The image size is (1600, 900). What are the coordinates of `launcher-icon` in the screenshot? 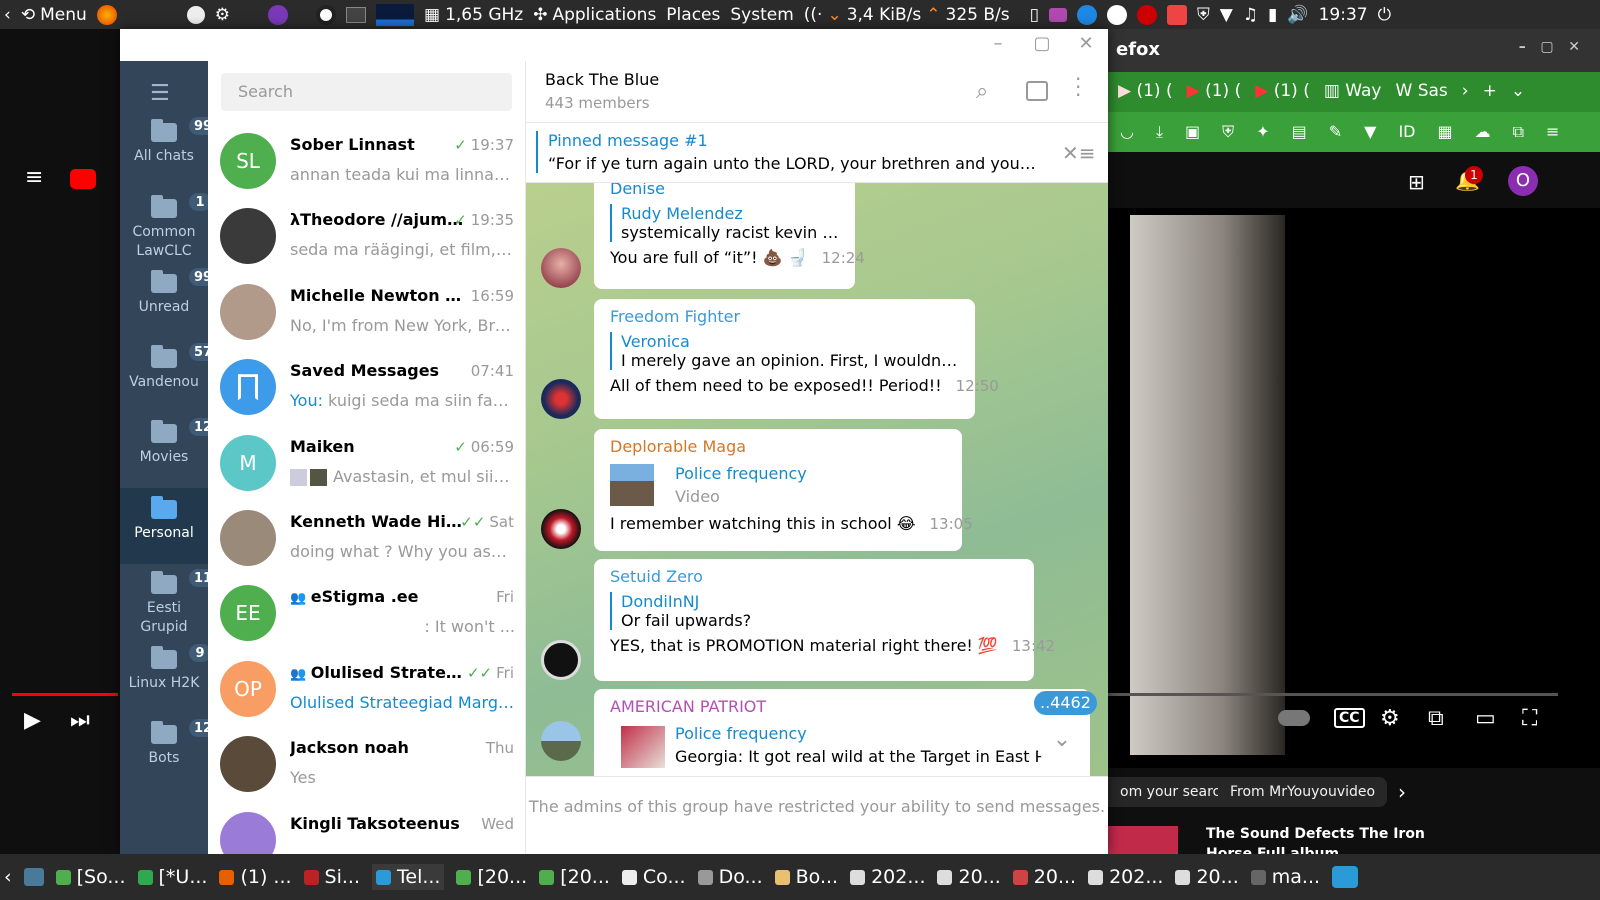 It's located at (195, 14).